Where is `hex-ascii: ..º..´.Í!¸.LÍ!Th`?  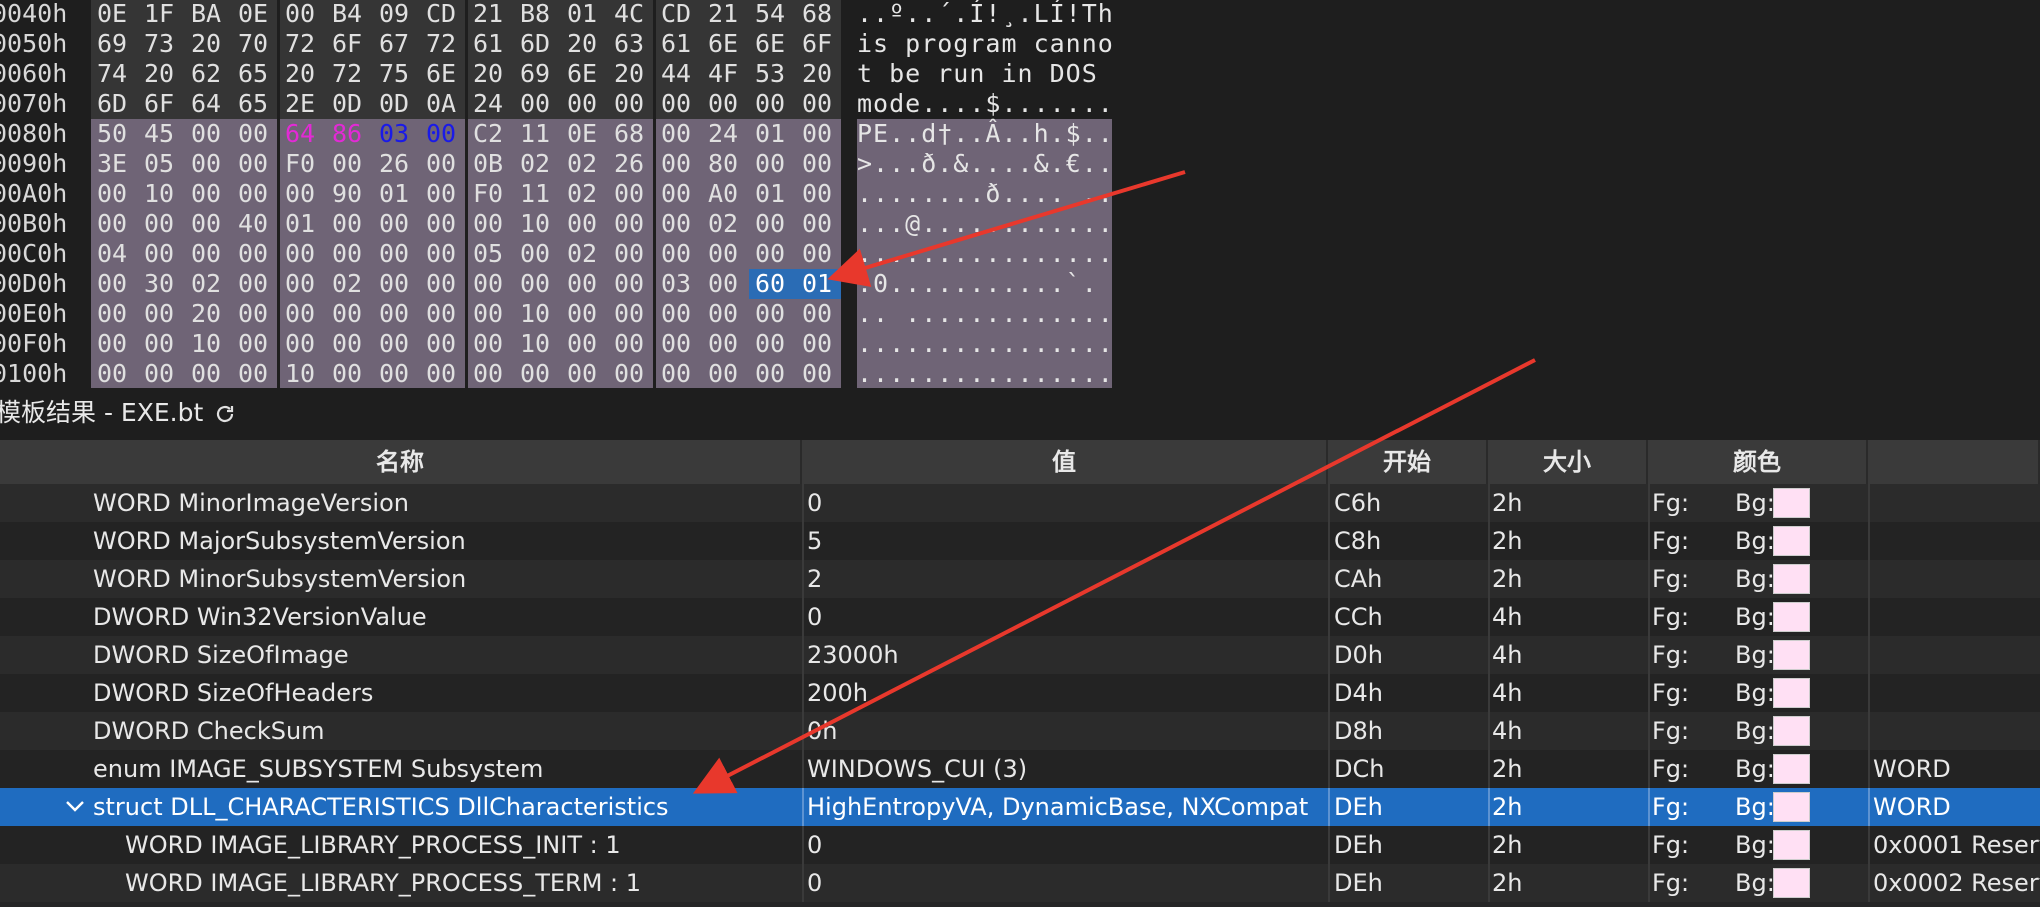 hex-ascii: ..º..´.Í!¸.LÍ!Th is located at coordinates (985, 14).